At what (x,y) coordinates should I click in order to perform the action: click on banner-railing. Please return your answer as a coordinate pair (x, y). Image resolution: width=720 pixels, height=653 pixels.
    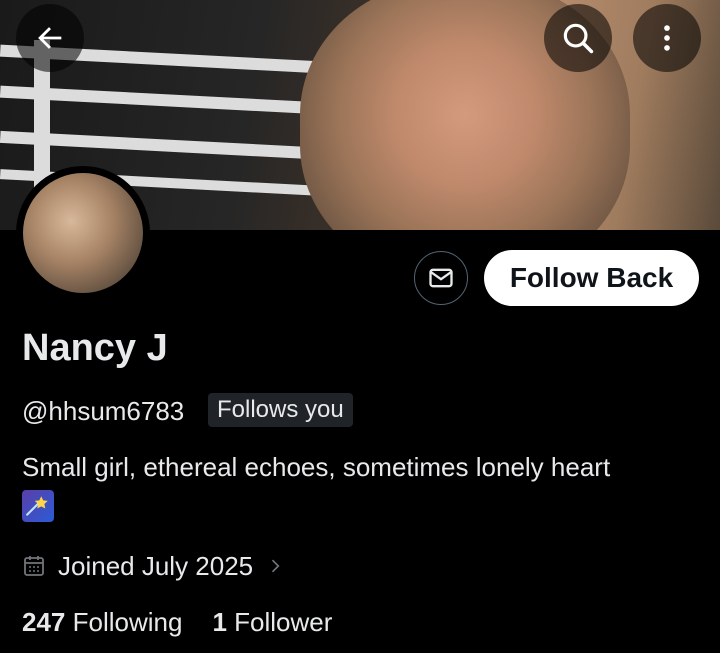
    Looking at the image, I should click on (175, 146).